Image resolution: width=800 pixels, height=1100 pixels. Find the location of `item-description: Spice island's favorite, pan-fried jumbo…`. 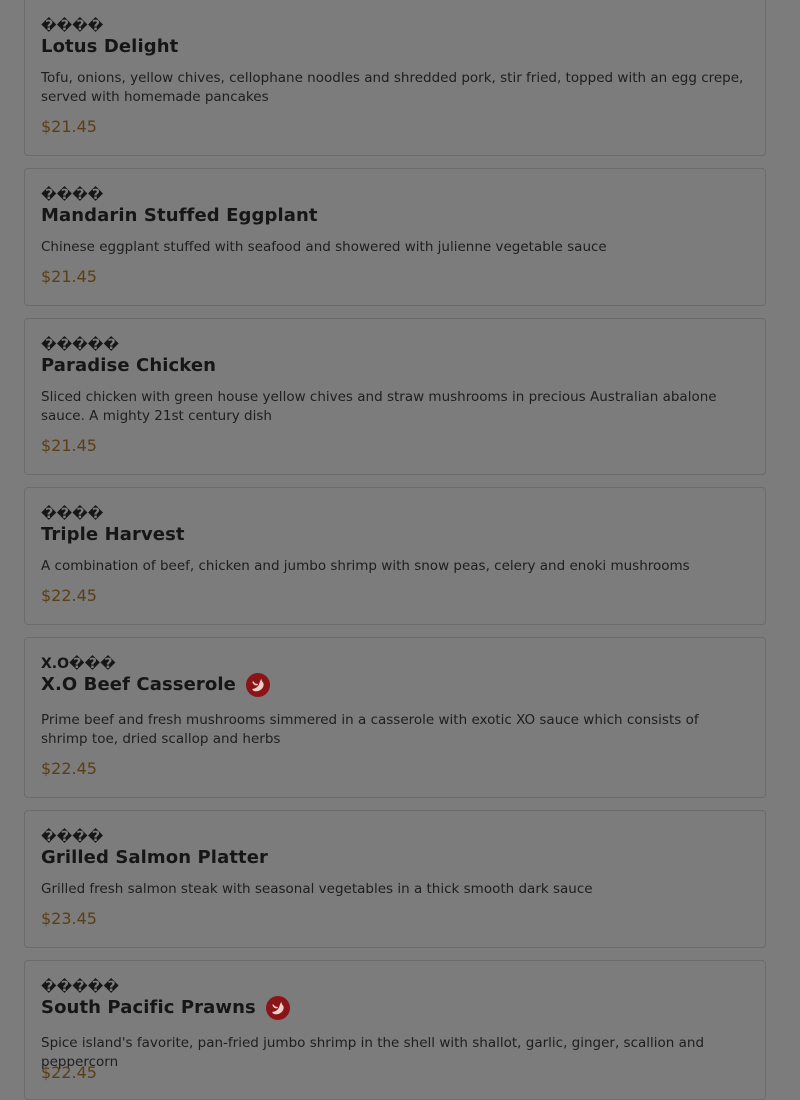

item-description: Spice island's favorite, pan-fried jumbo… is located at coordinates (373, 1052).